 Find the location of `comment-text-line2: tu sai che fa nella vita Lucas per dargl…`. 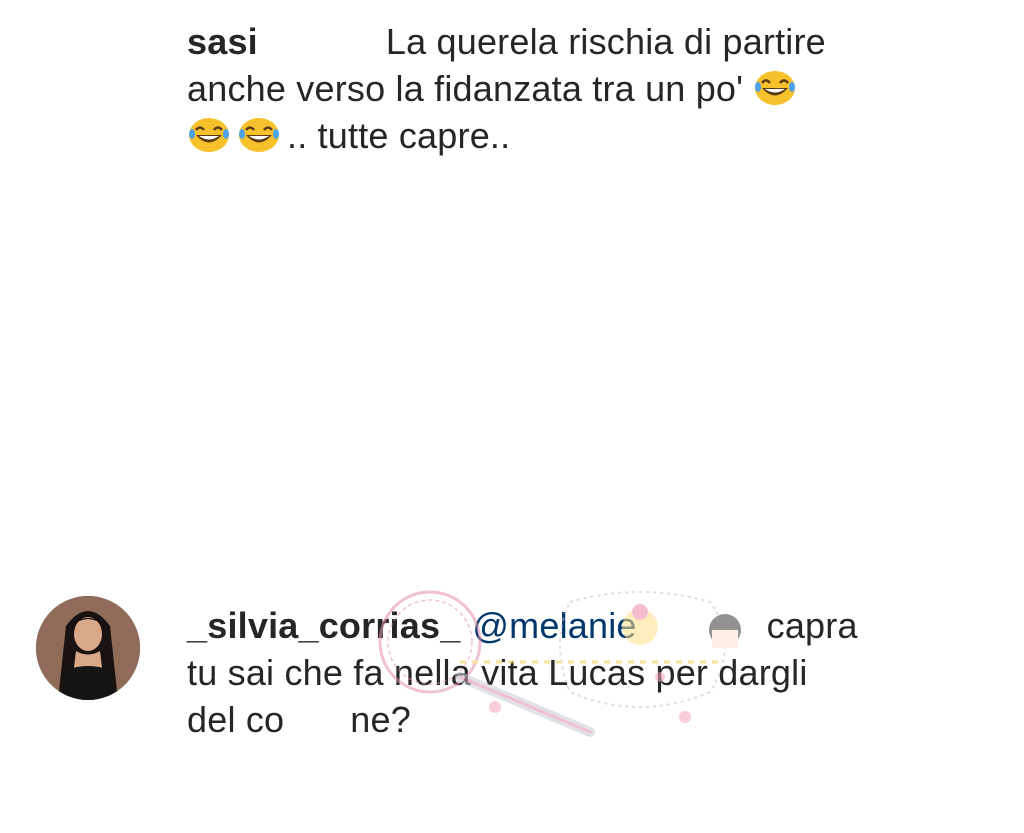

comment-text-line2: tu sai che fa nella vita Lucas per dargl… is located at coordinates (497, 672).